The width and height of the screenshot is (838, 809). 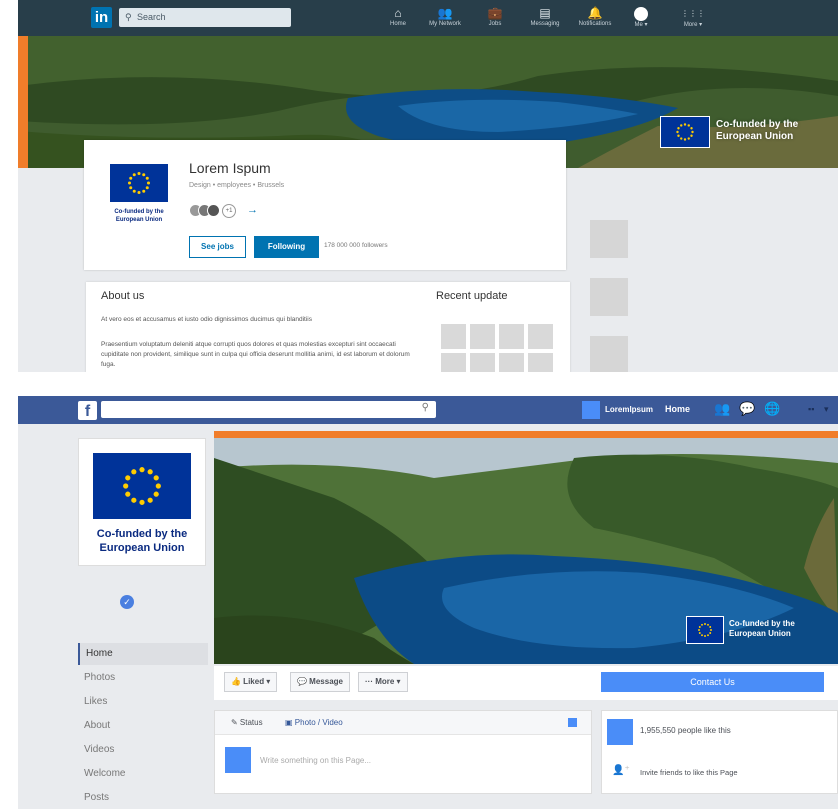 What do you see at coordinates (143, 678) in the screenshot?
I see `sidebar-item-photos: Photos` at bounding box center [143, 678].